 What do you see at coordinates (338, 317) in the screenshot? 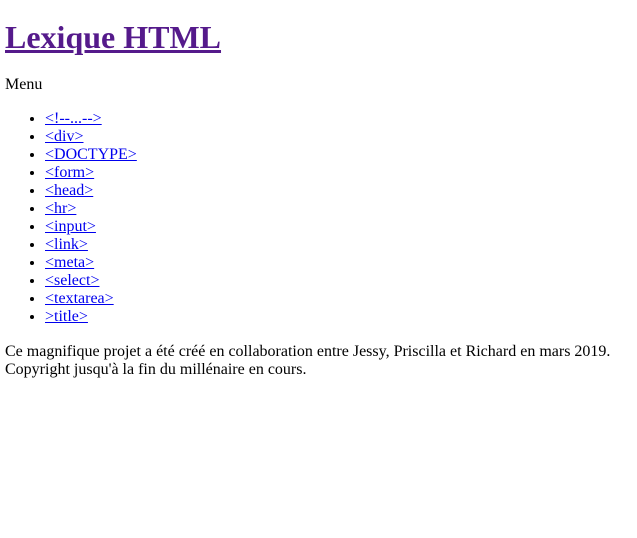
I see `list-item: >title>` at bounding box center [338, 317].